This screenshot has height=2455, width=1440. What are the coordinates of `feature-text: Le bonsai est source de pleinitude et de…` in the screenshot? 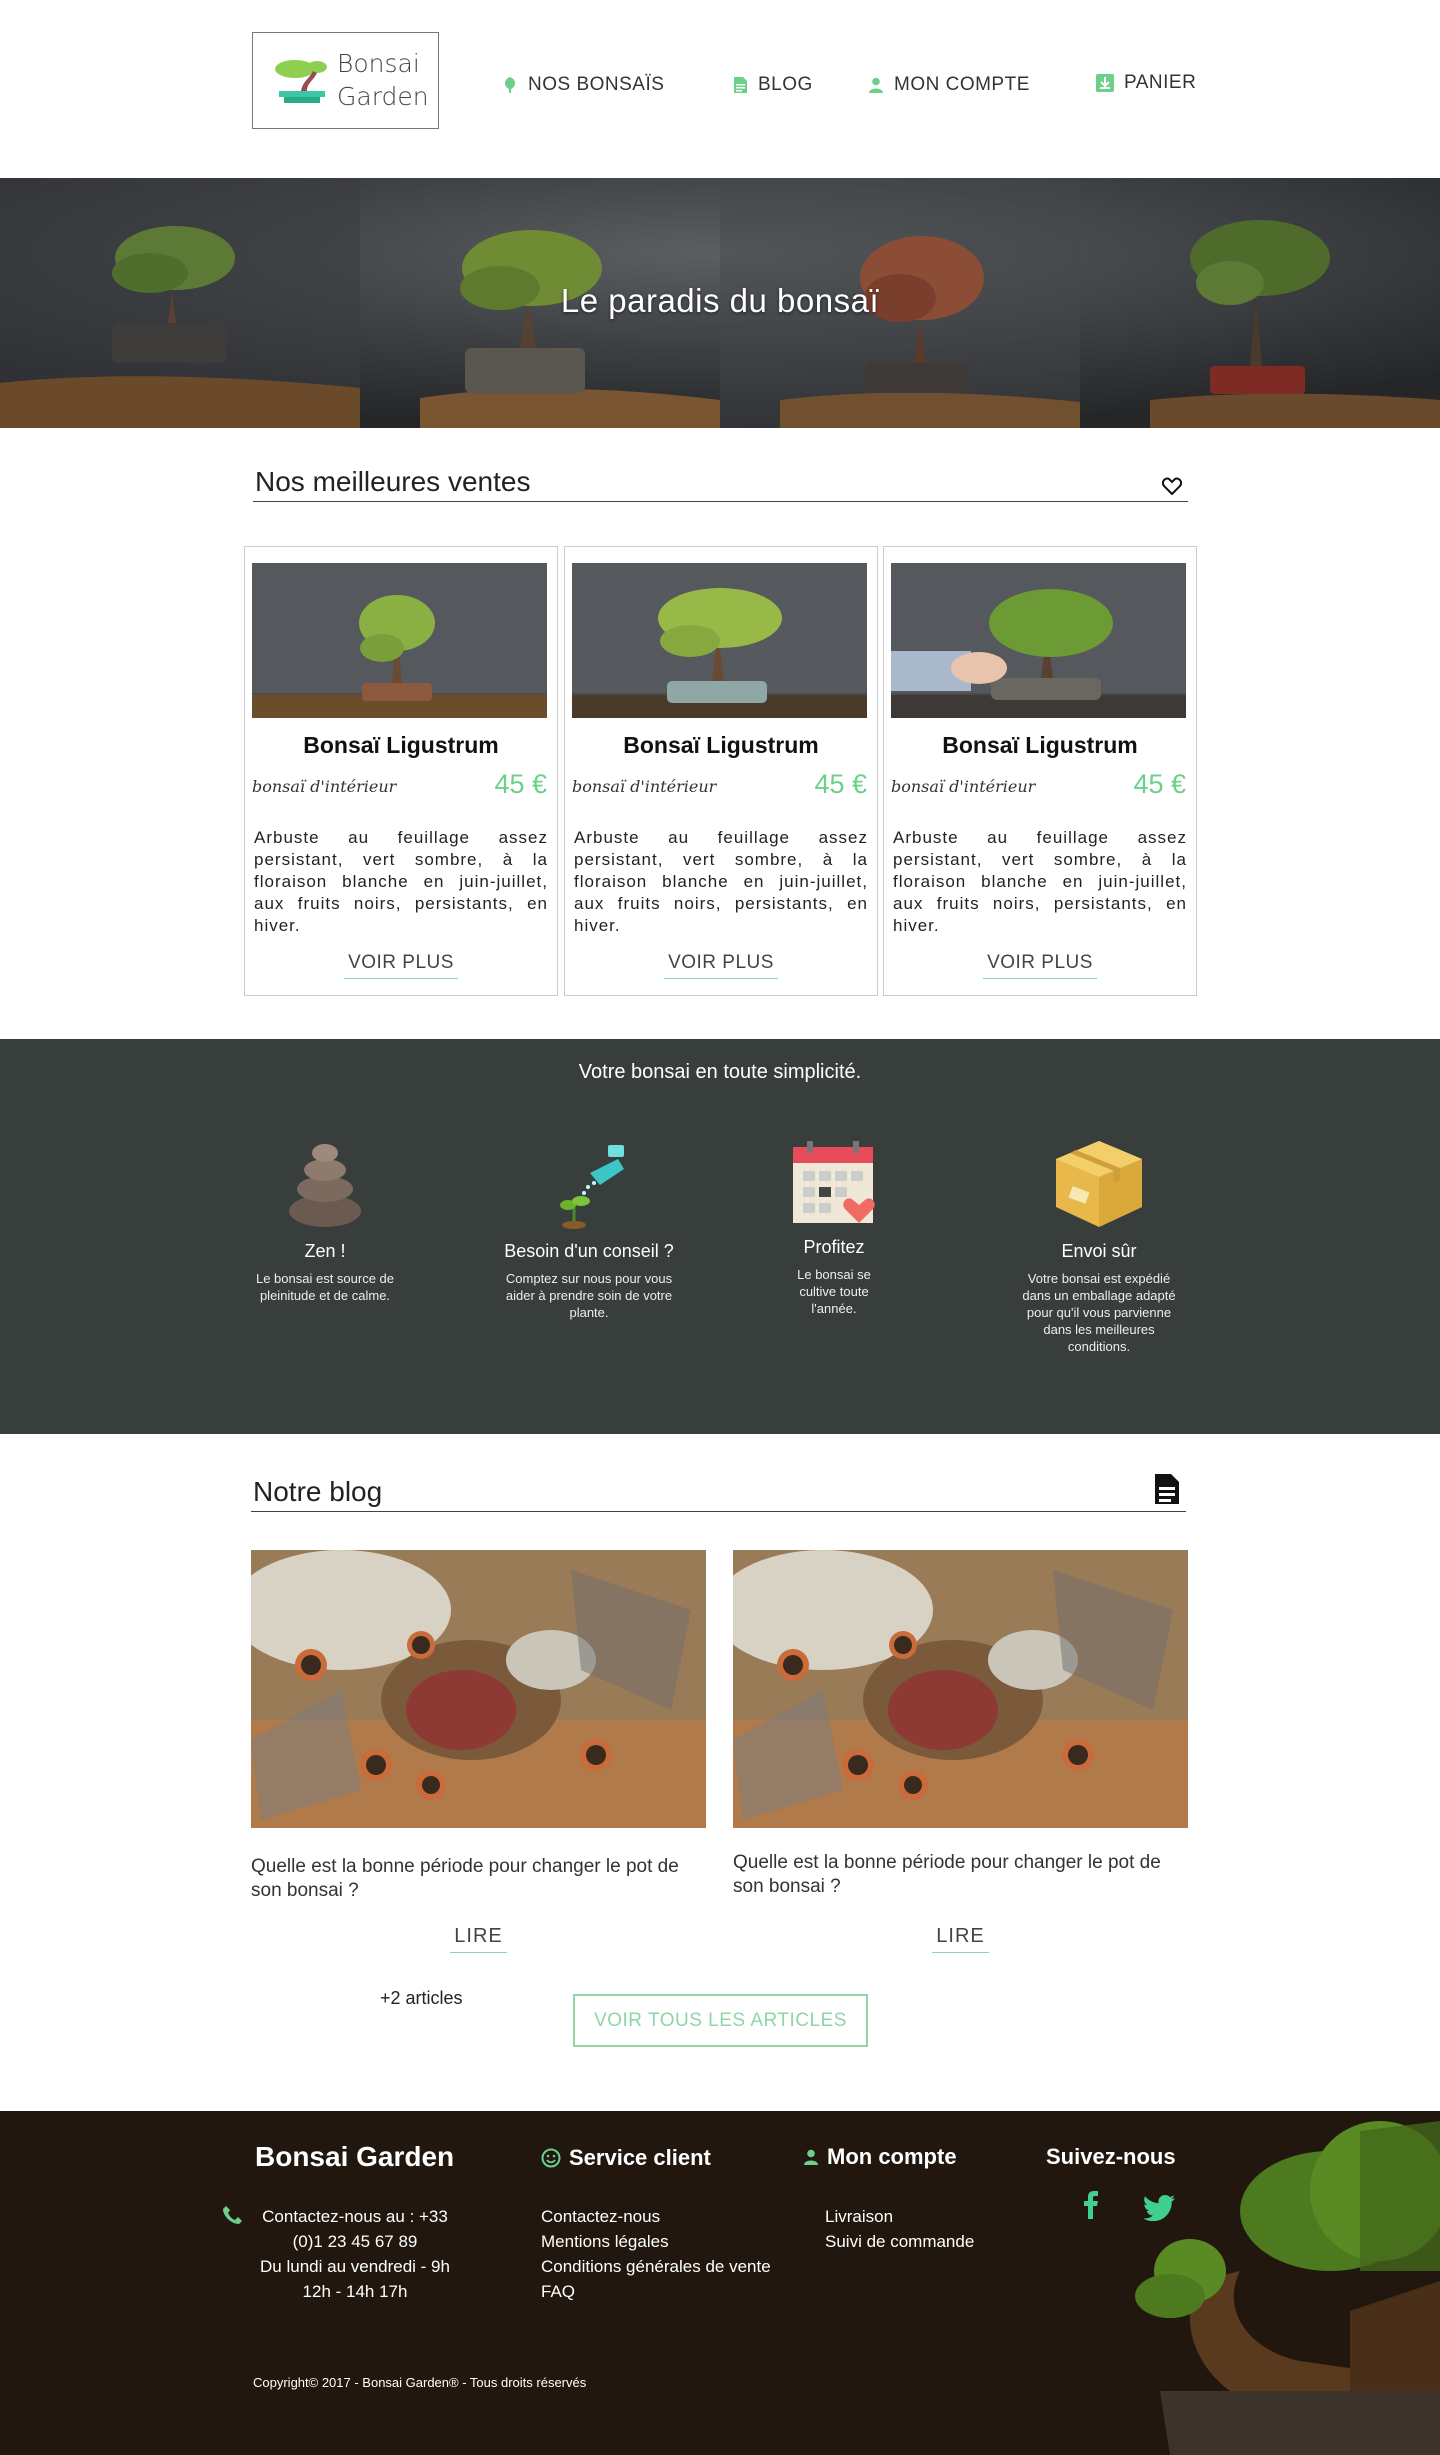 It's located at (325, 1287).